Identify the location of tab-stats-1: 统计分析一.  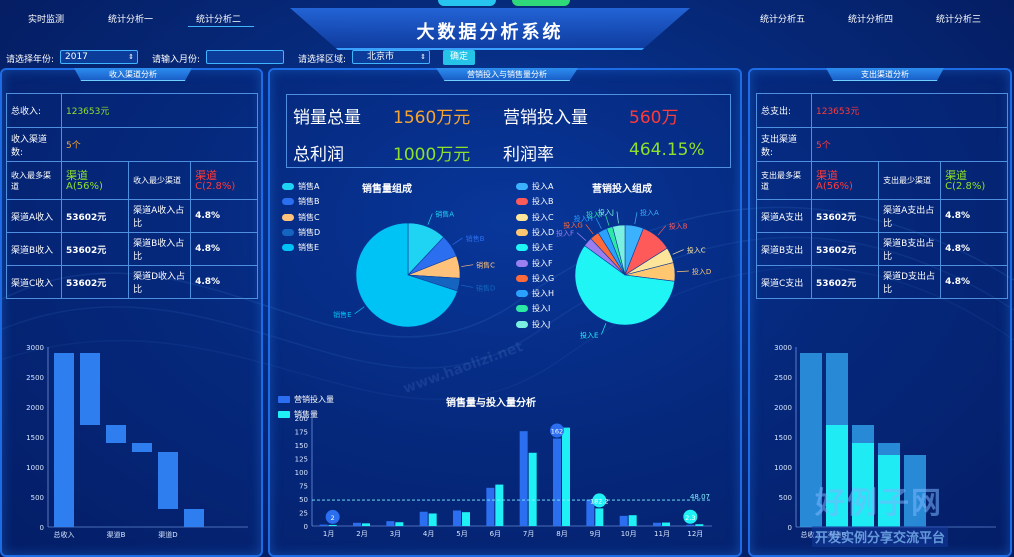
(130, 18).